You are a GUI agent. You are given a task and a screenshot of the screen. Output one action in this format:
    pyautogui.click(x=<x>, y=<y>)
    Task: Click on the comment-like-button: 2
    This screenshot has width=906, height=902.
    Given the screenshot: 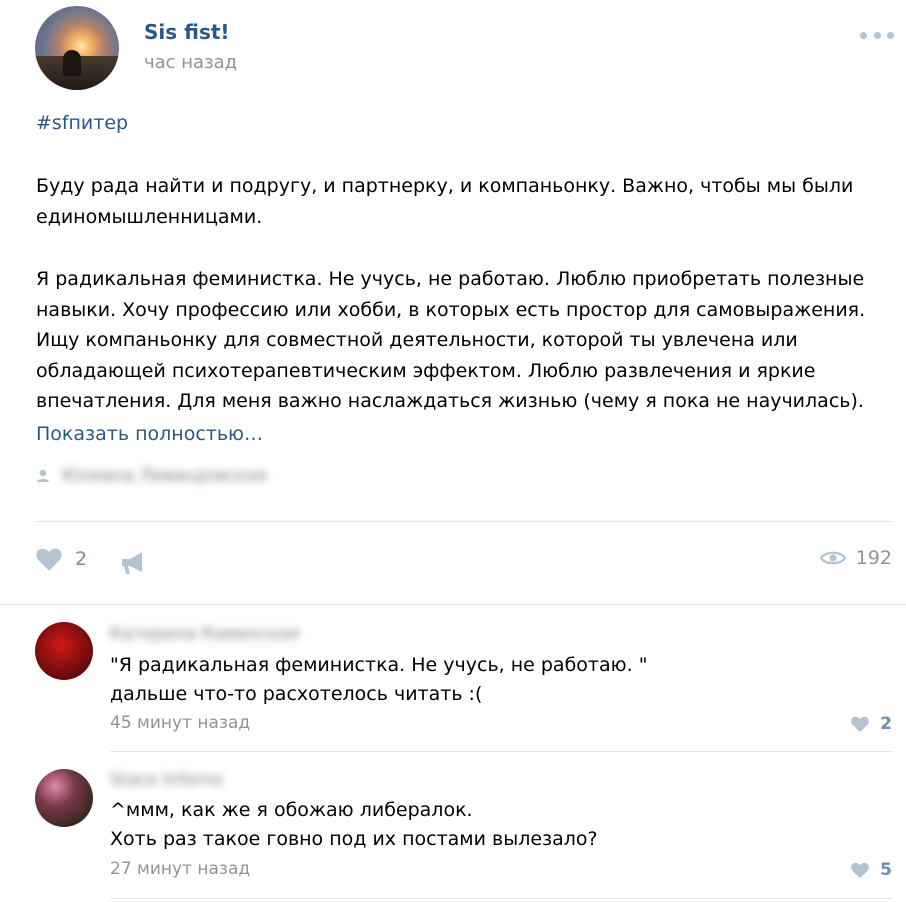 What is the action you would take?
    pyautogui.click(x=871, y=724)
    